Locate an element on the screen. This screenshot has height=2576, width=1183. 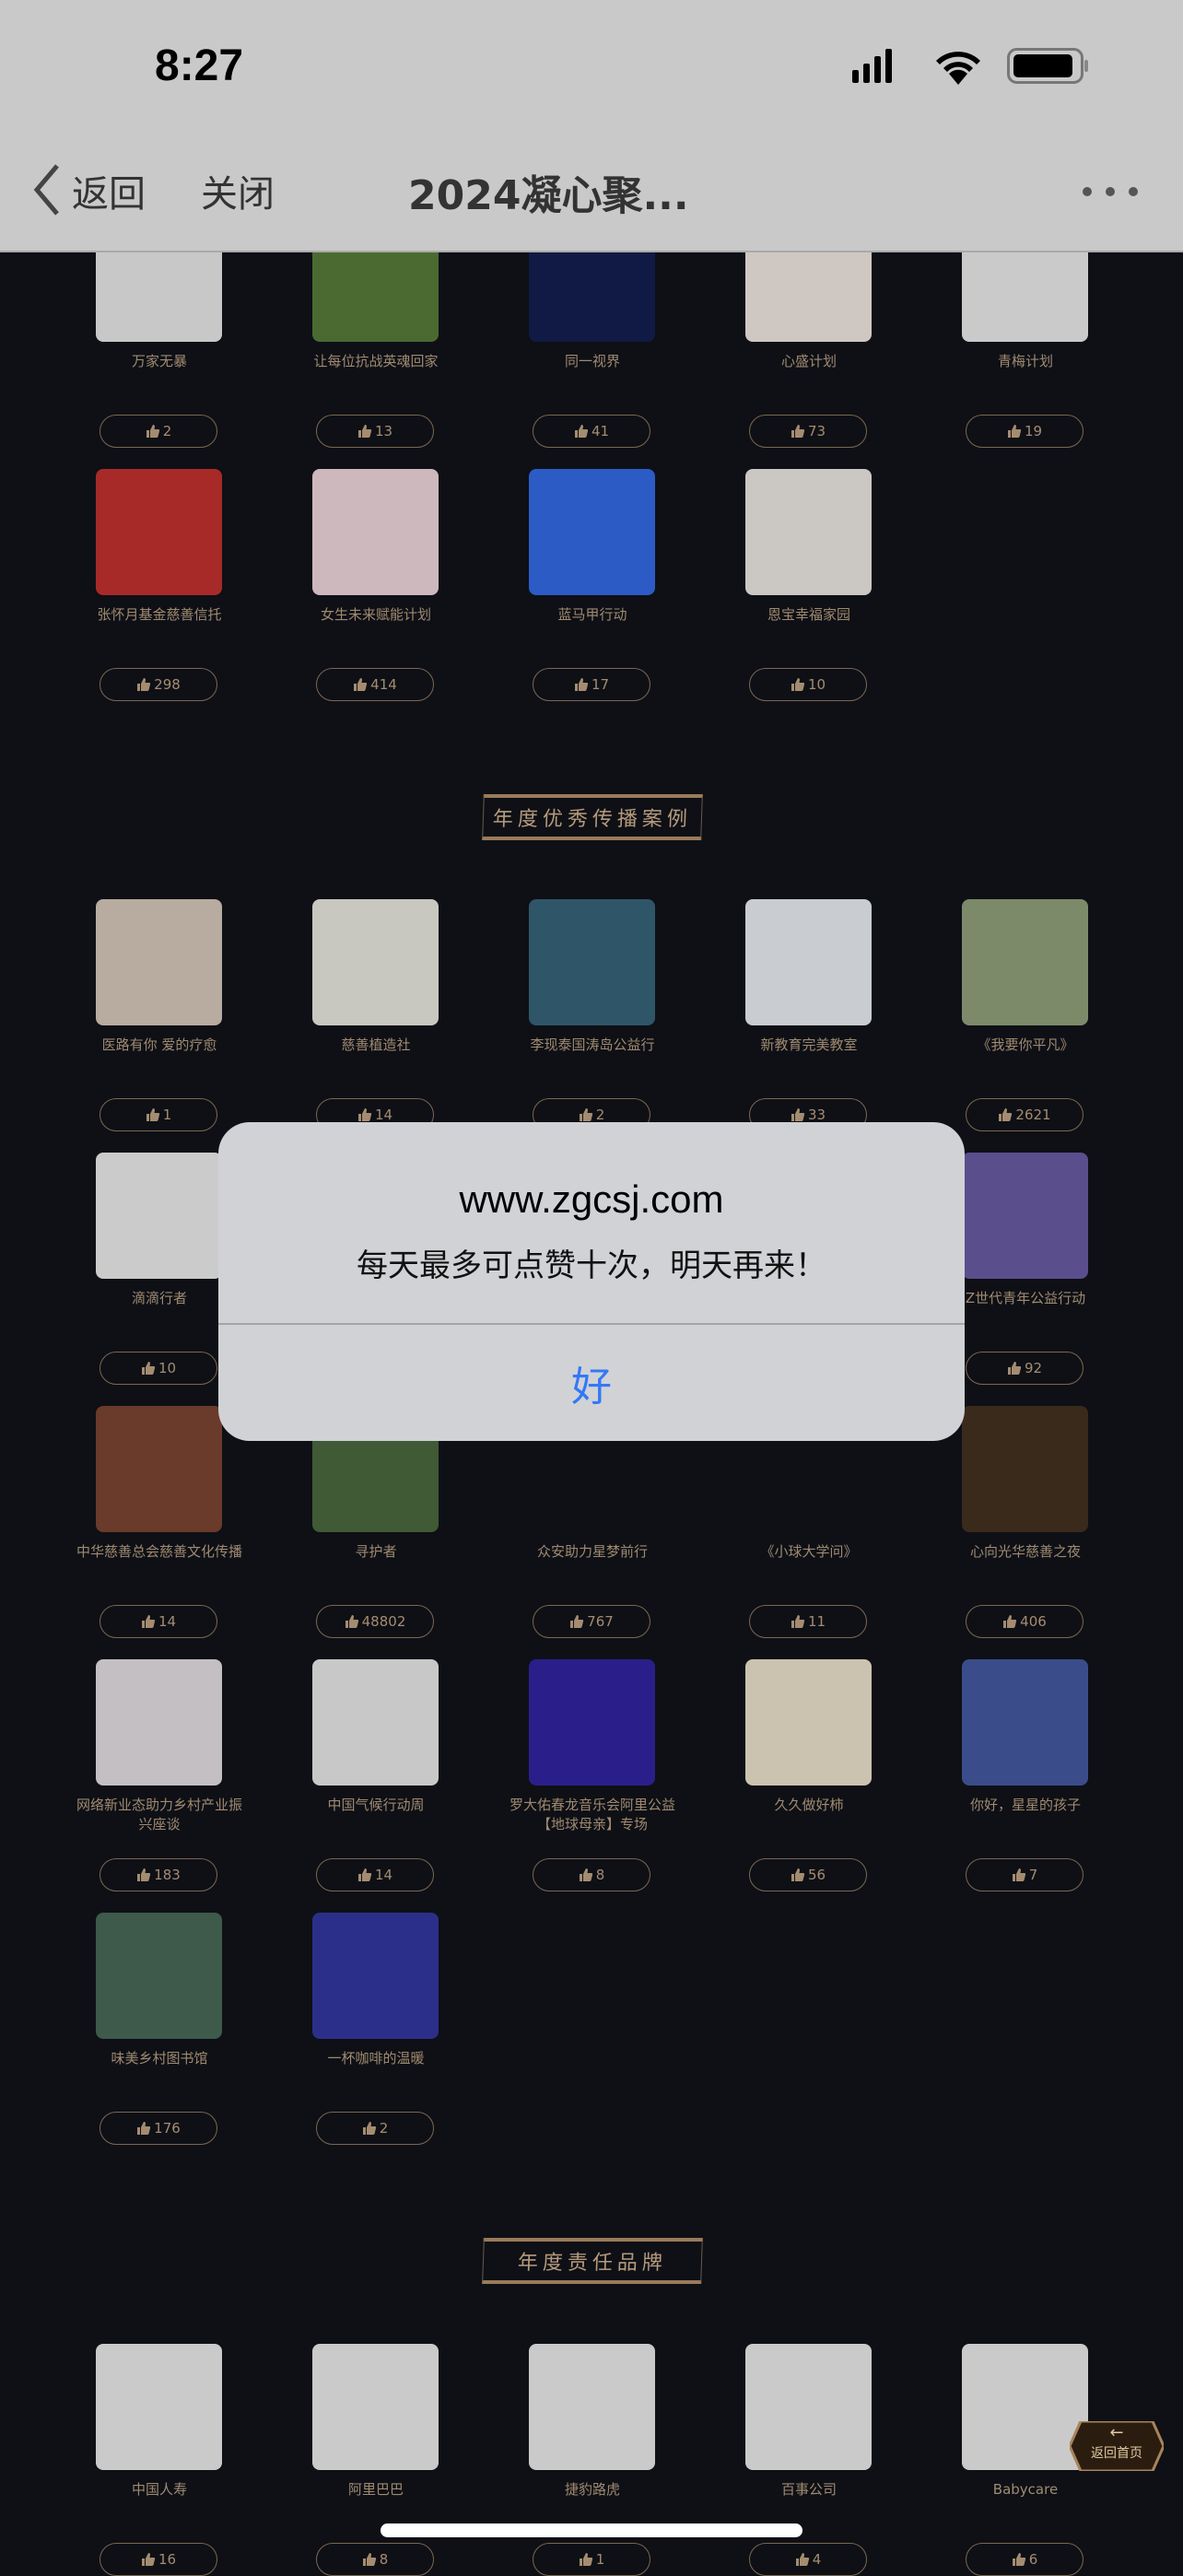
more-dots-icon is located at coordinates (1112, 191).